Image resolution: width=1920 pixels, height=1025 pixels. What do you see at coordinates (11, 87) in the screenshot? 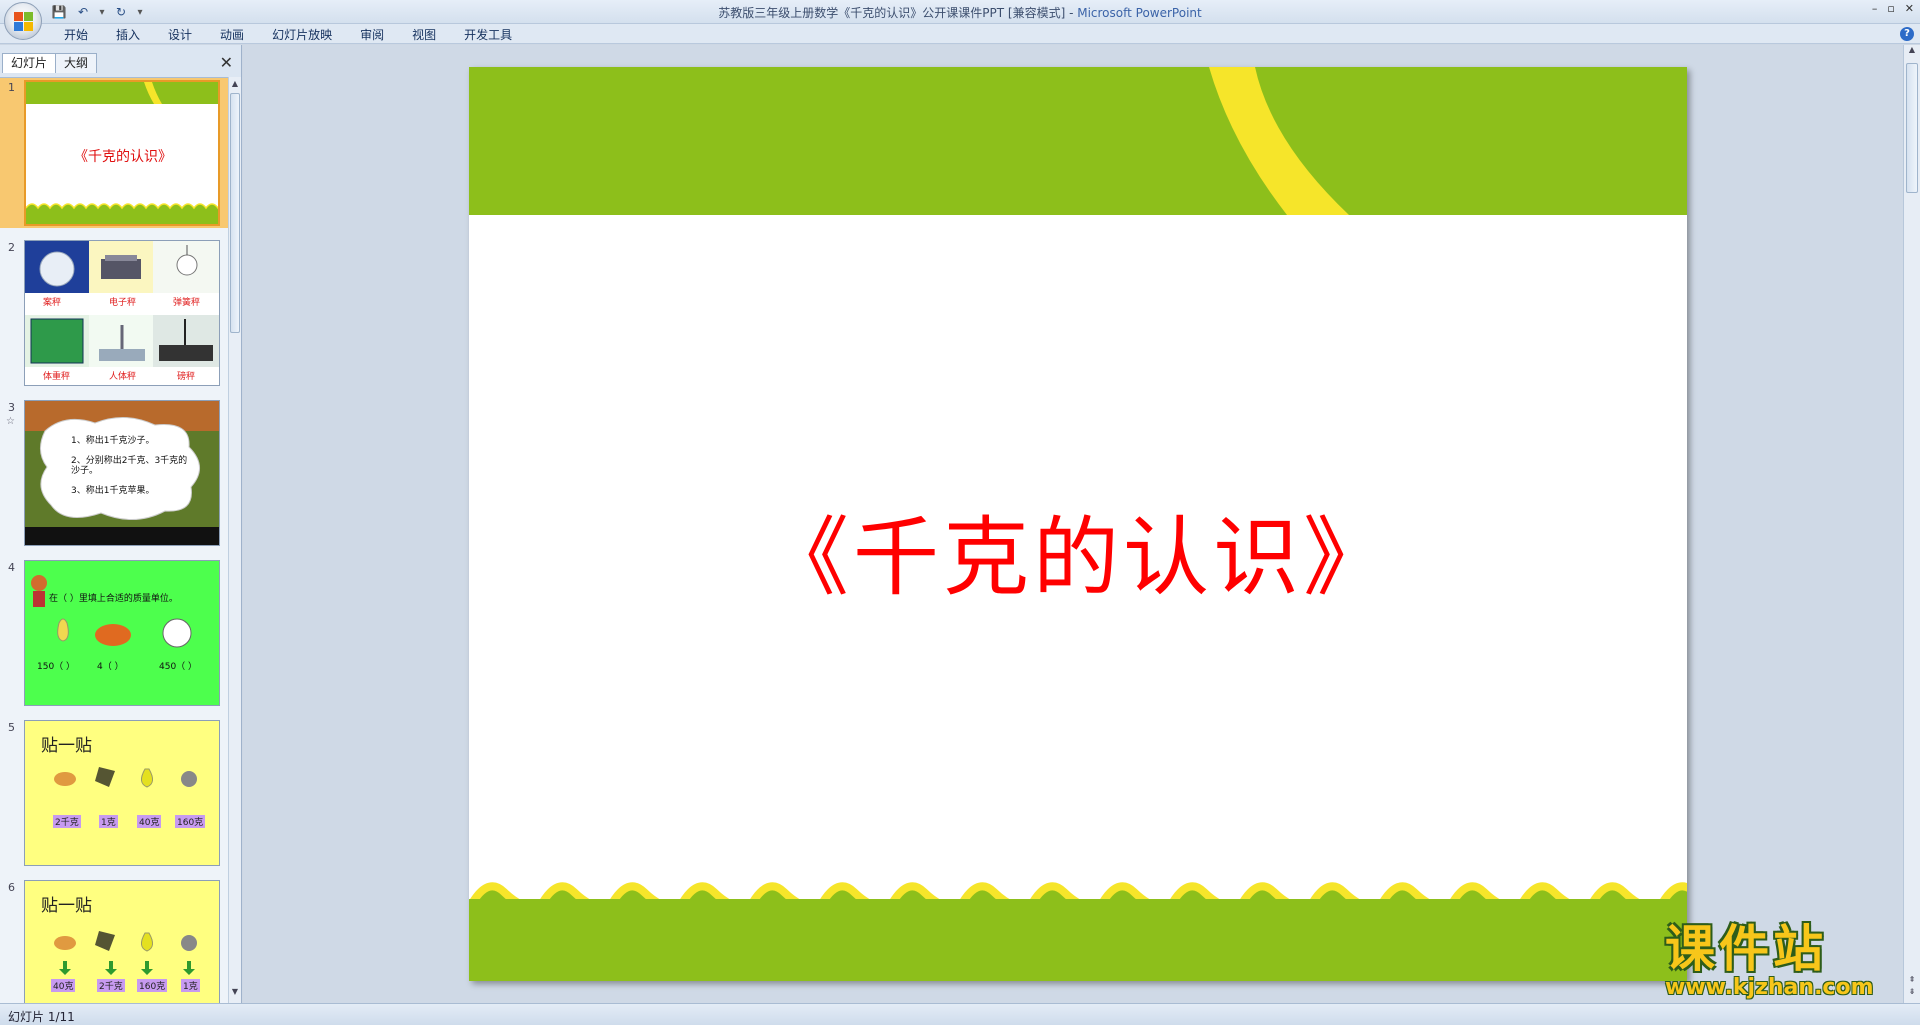
I see `slide-number: 1` at bounding box center [11, 87].